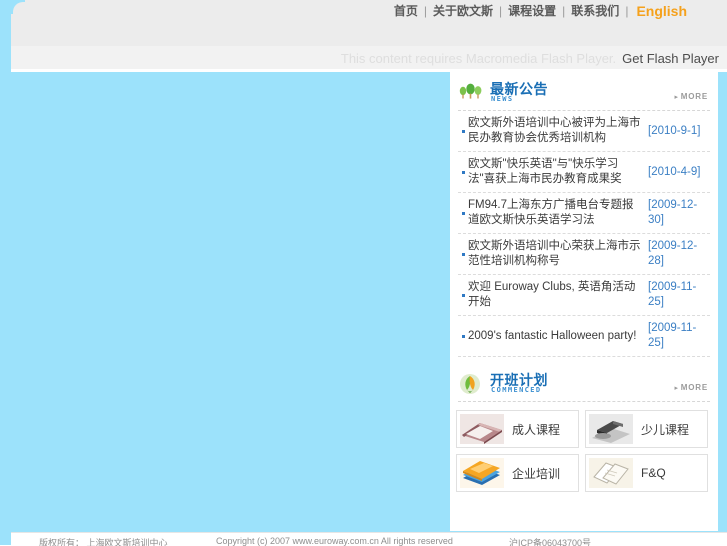 The height and width of the screenshot is (546, 727). I want to click on nav-item-about: 关于欧文斯, so click(463, 10).